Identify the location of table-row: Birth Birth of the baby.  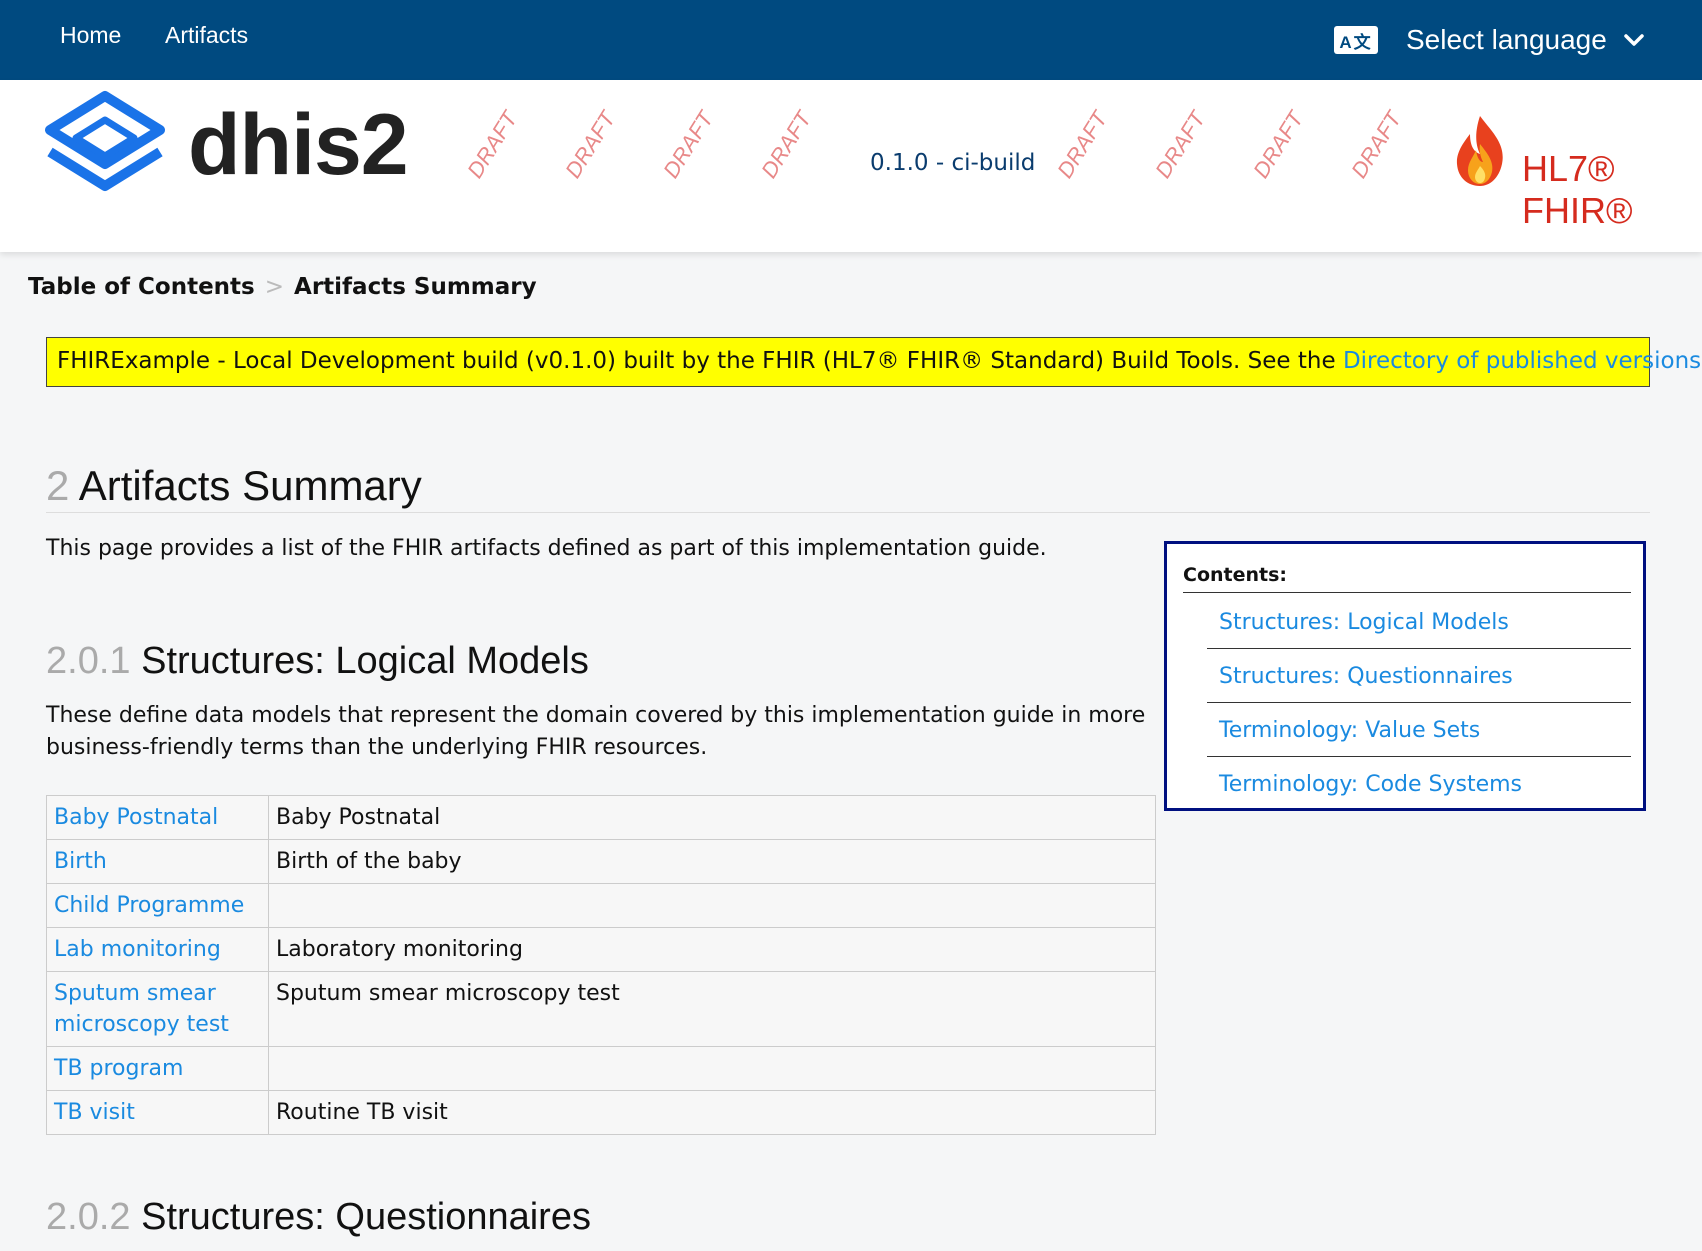
(601, 861).